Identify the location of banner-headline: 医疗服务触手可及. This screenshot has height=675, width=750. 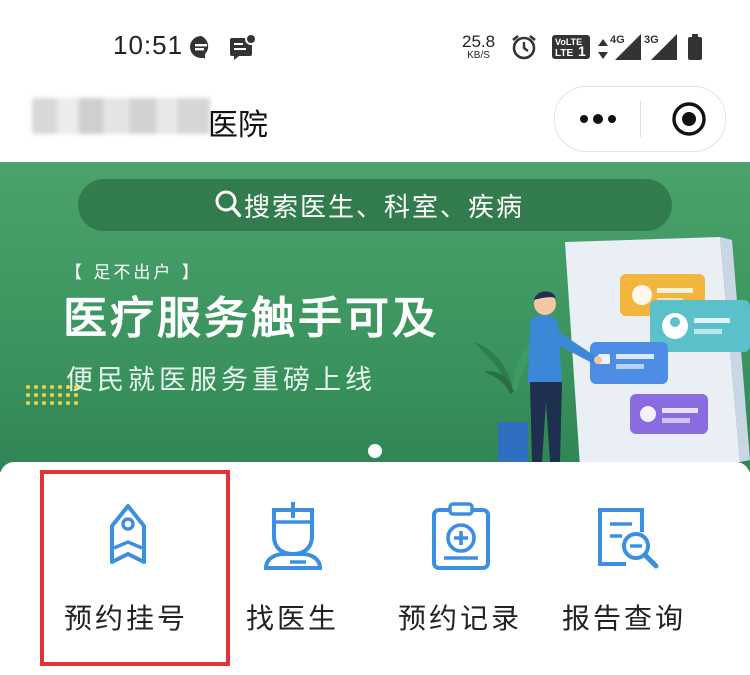
(251, 318).